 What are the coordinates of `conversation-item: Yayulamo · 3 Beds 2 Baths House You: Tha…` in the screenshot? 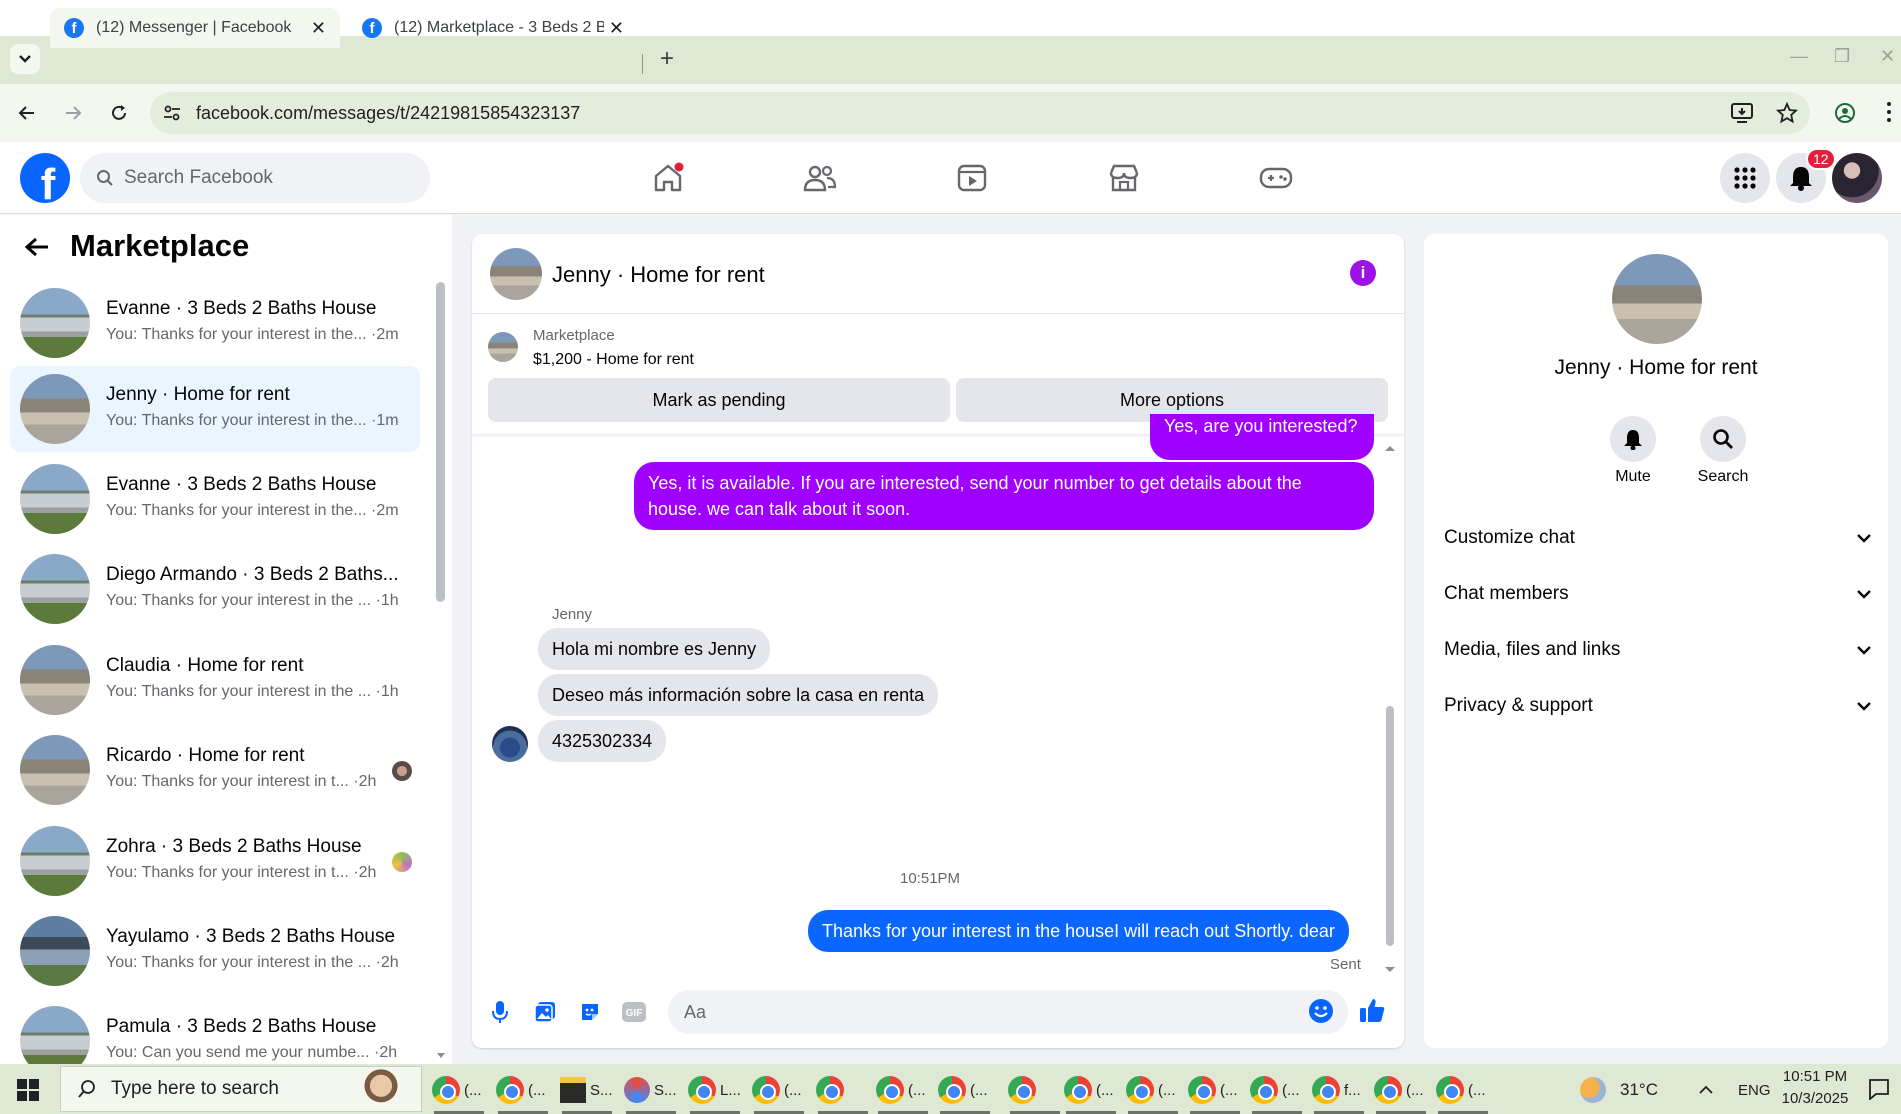 It's located at (215, 951).